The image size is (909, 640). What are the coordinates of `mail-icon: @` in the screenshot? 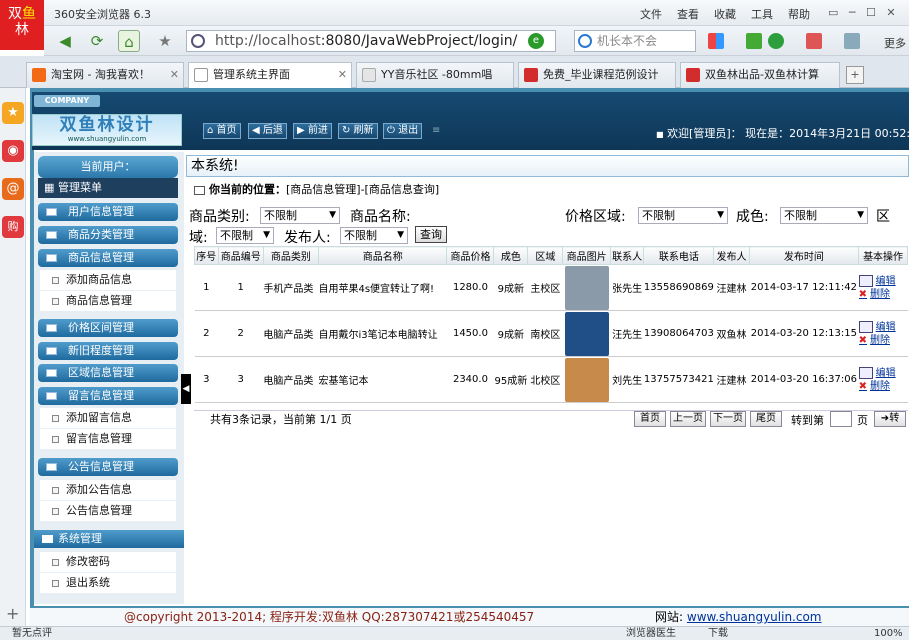 It's located at (13, 189).